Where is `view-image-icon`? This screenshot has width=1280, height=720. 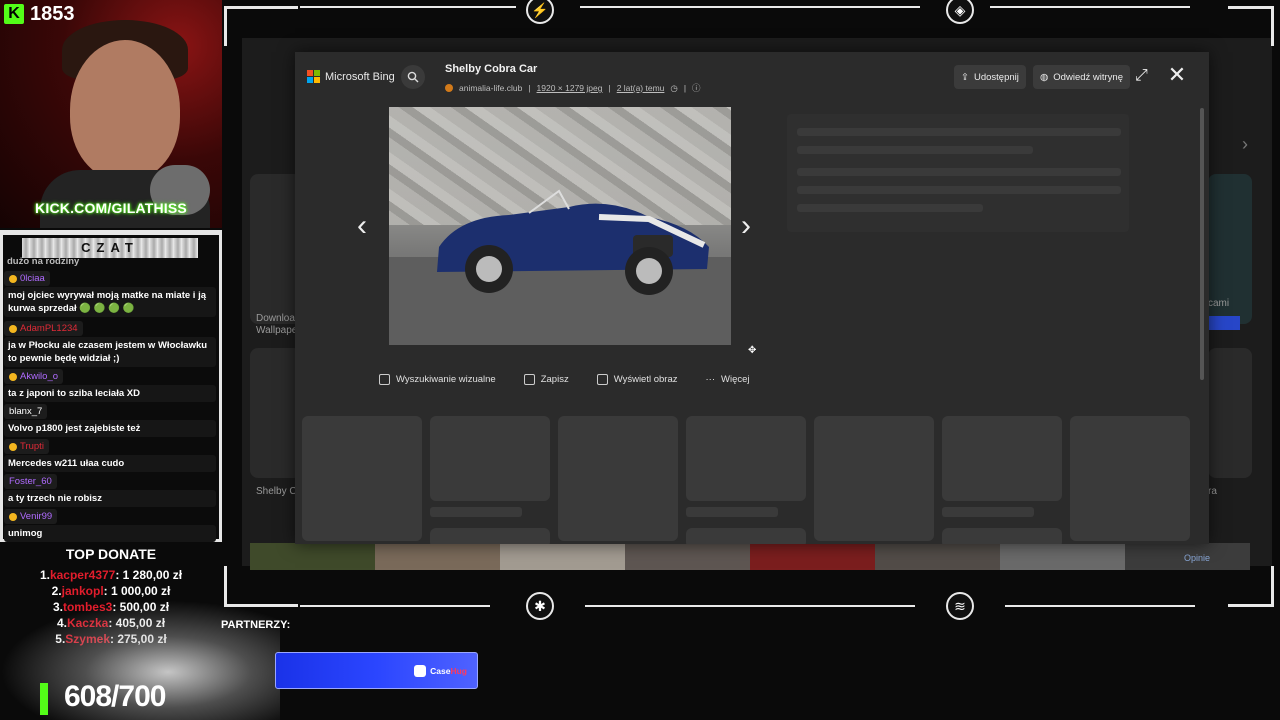
view-image-icon is located at coordinates (602, 379).